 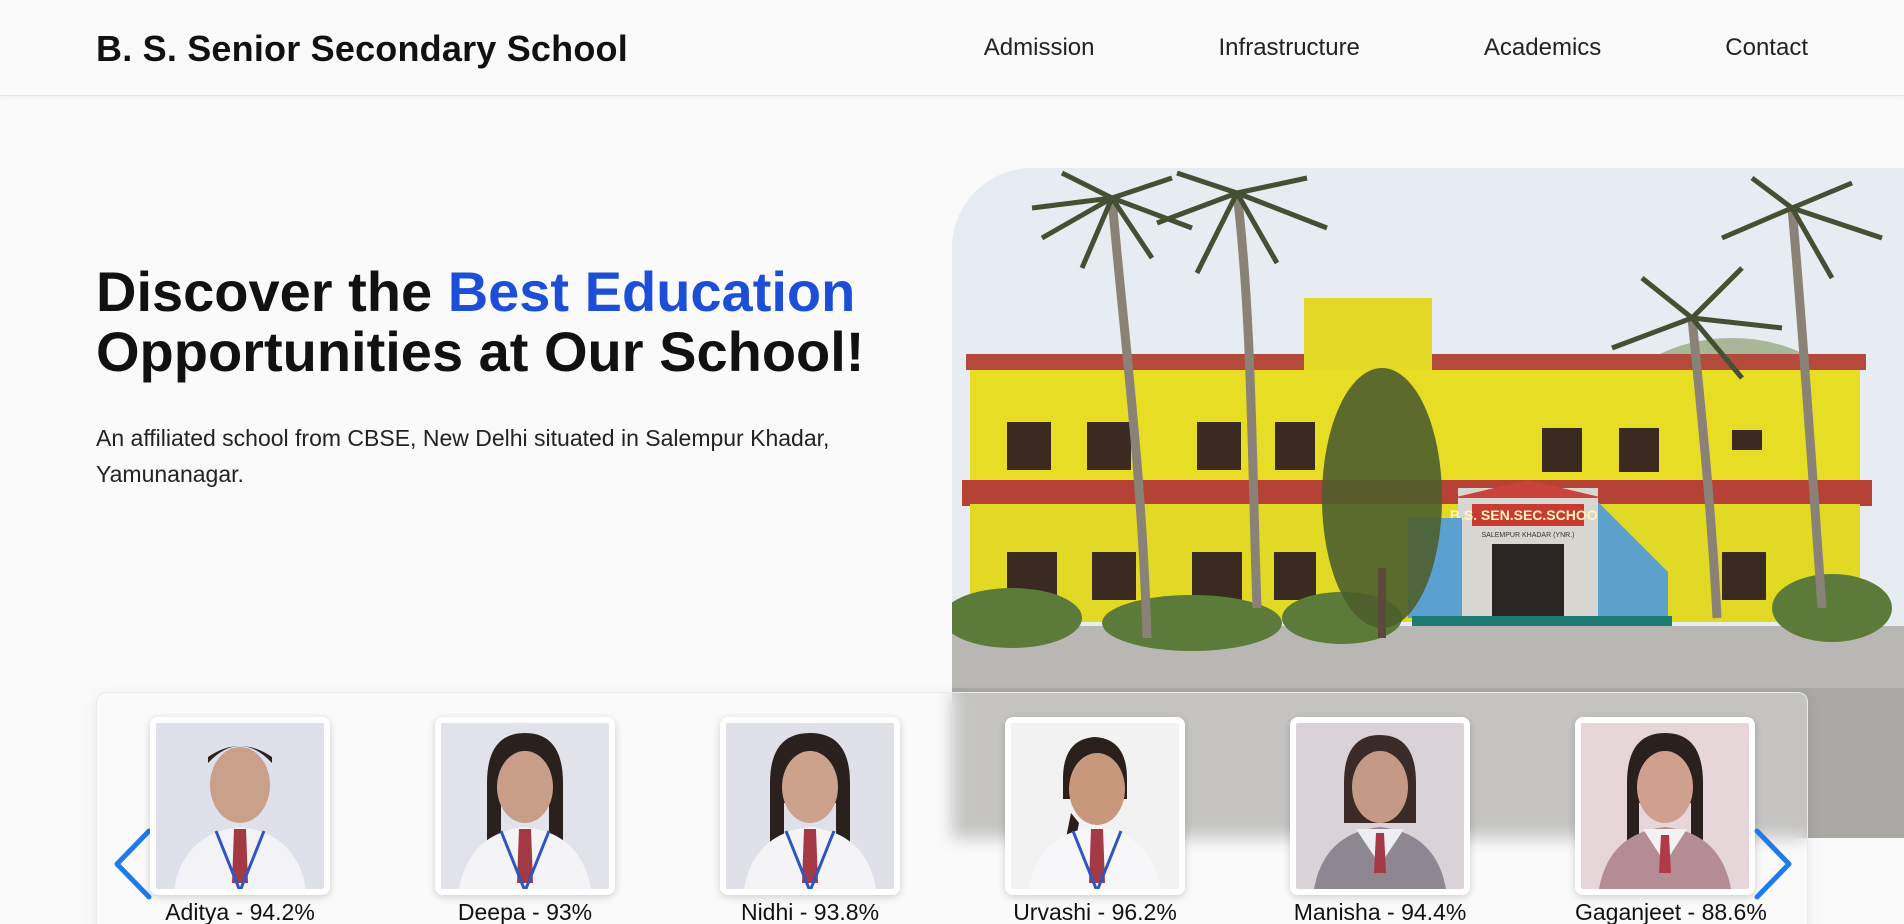 I want to click on topper-card: Gaganjeet - 88.6%, so click(x=1671, y=820).